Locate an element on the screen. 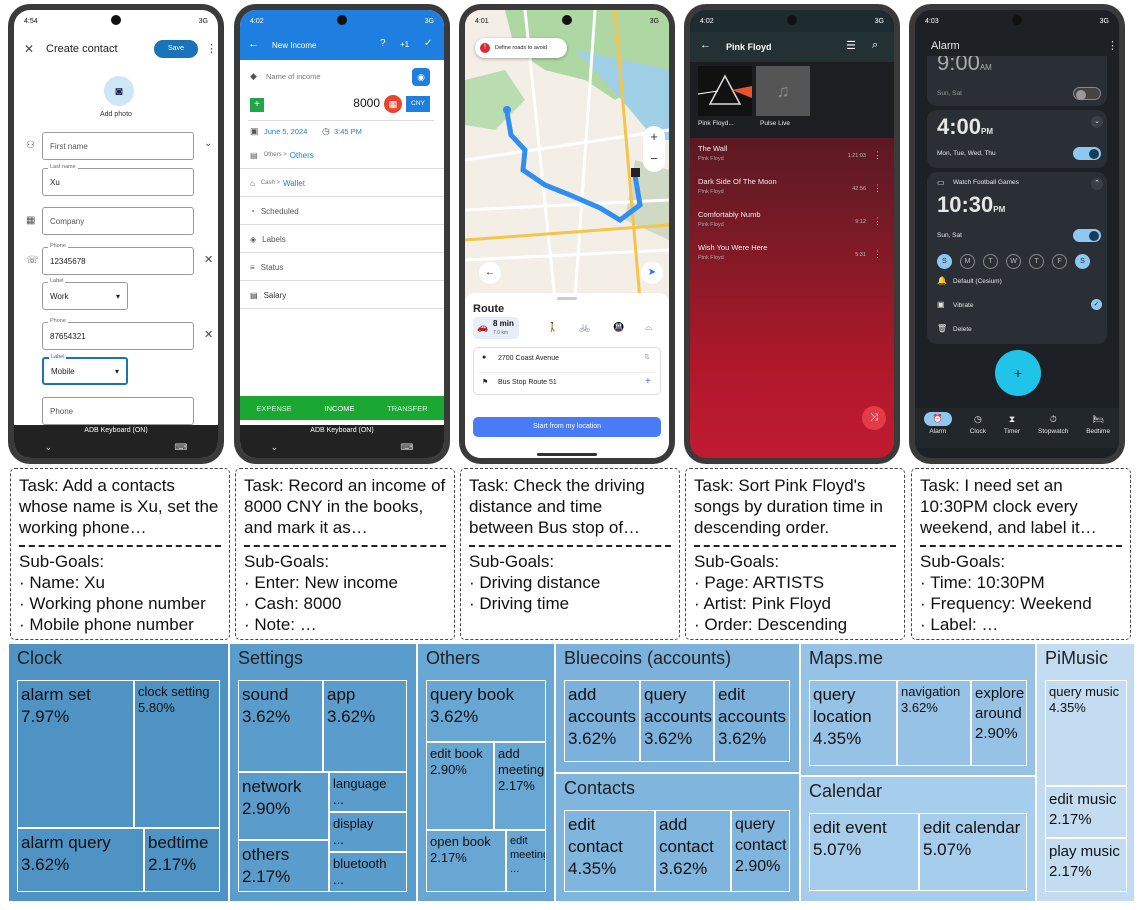 The width and height of the screenshot is (1143, 910). car-mode-button: 🚗 8 min 7.0 km is located at coordinates (496, 328).